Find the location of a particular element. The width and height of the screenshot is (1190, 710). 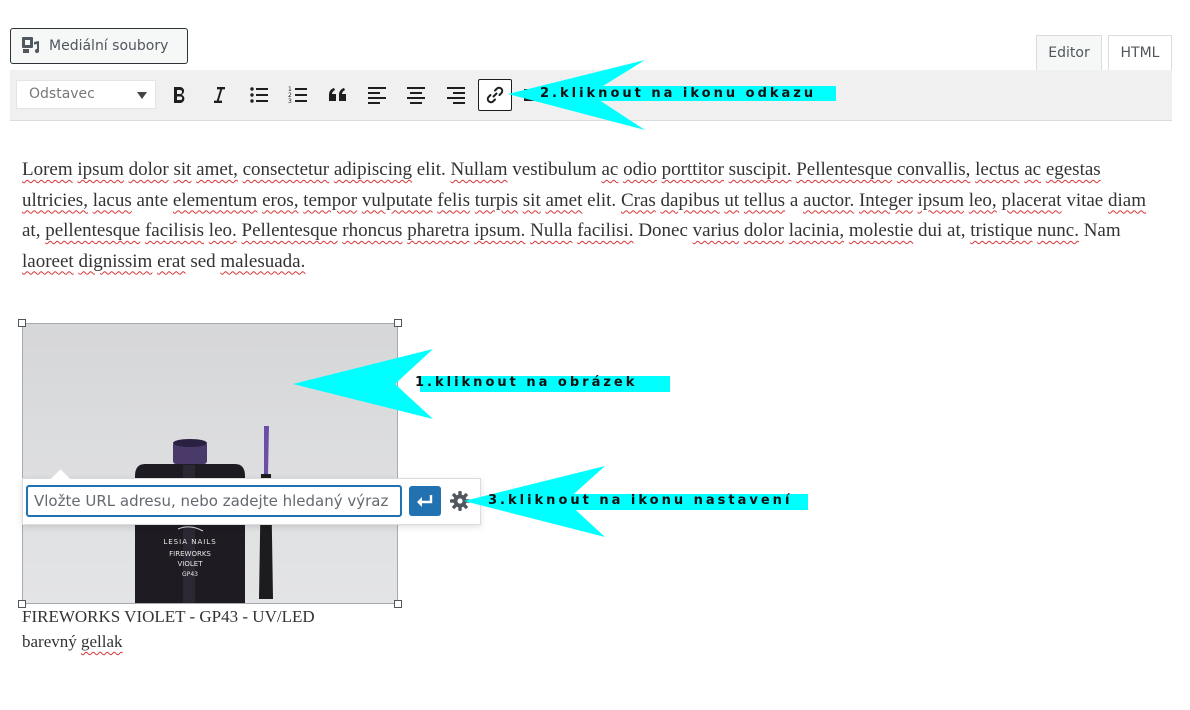

paragraph-word: eros, is located at coordinates (280, 200).